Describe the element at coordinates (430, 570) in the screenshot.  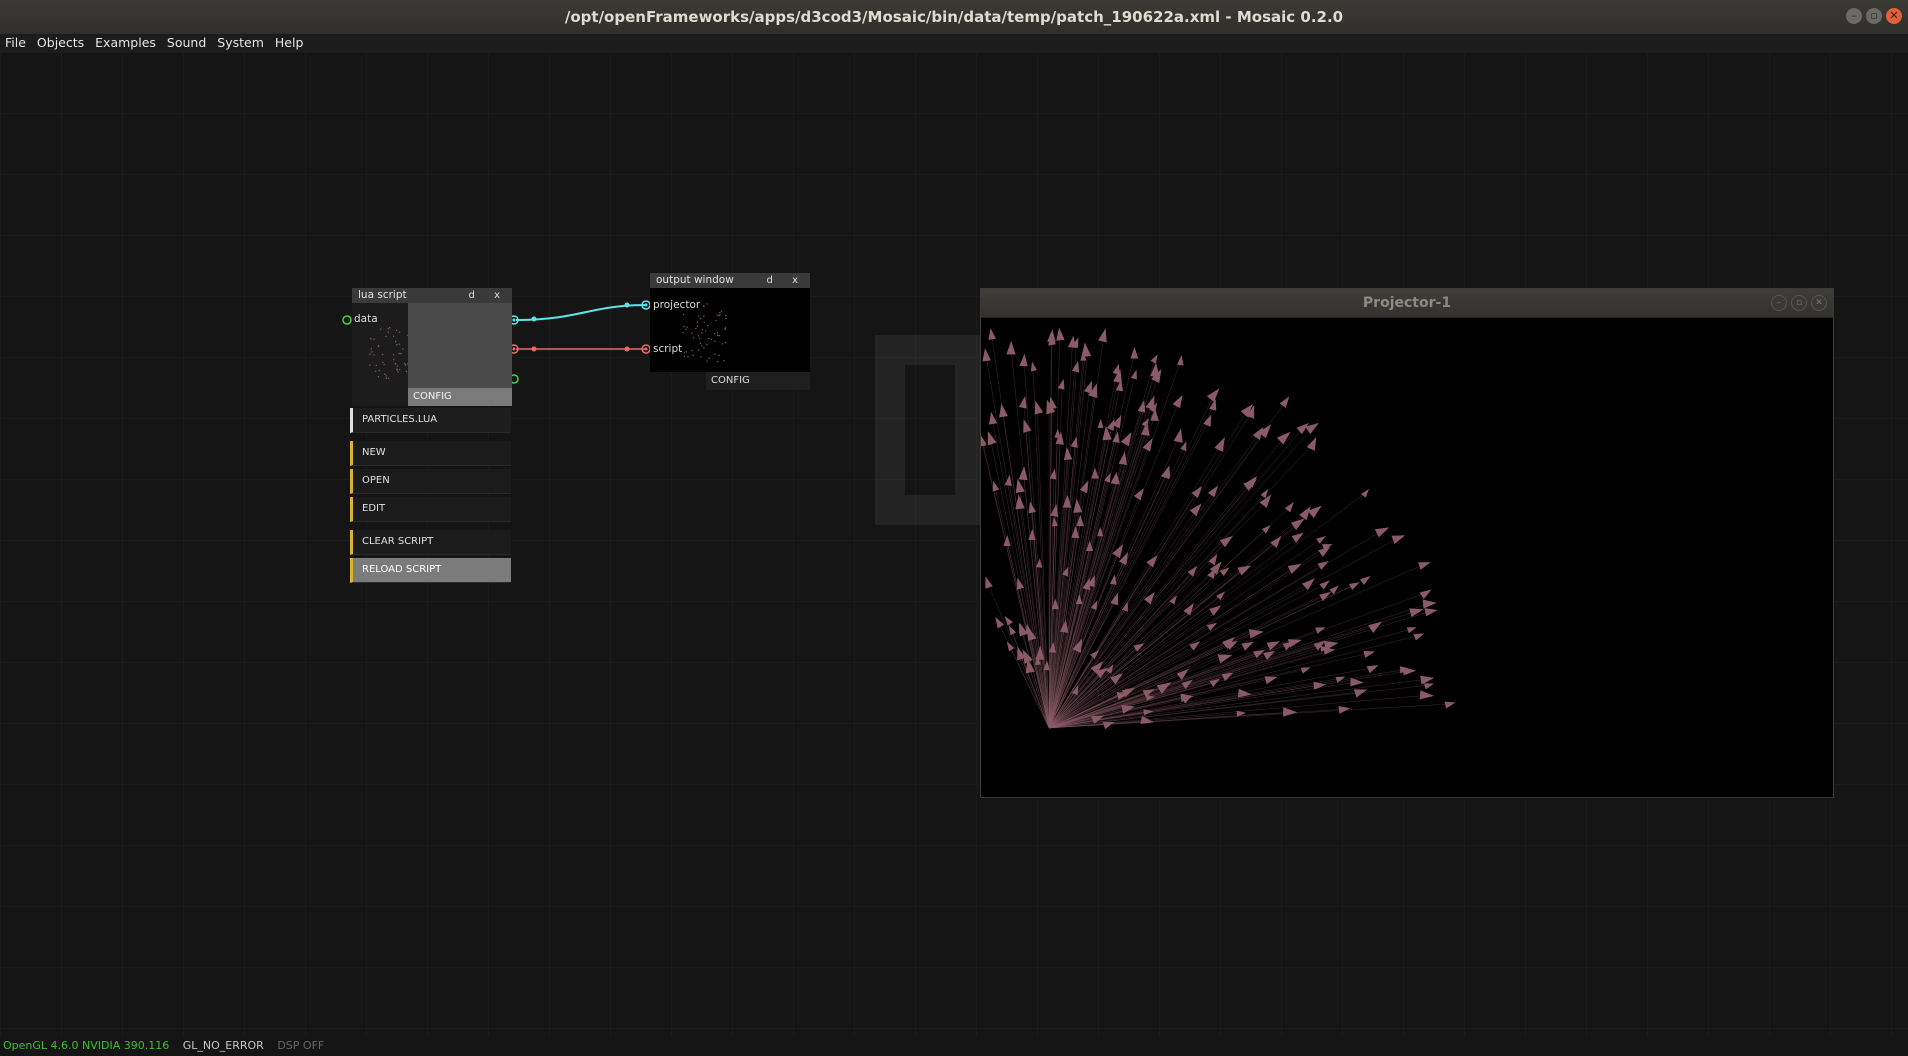
I see `reload-script-button: RELOAD SCRIPT` at that location.